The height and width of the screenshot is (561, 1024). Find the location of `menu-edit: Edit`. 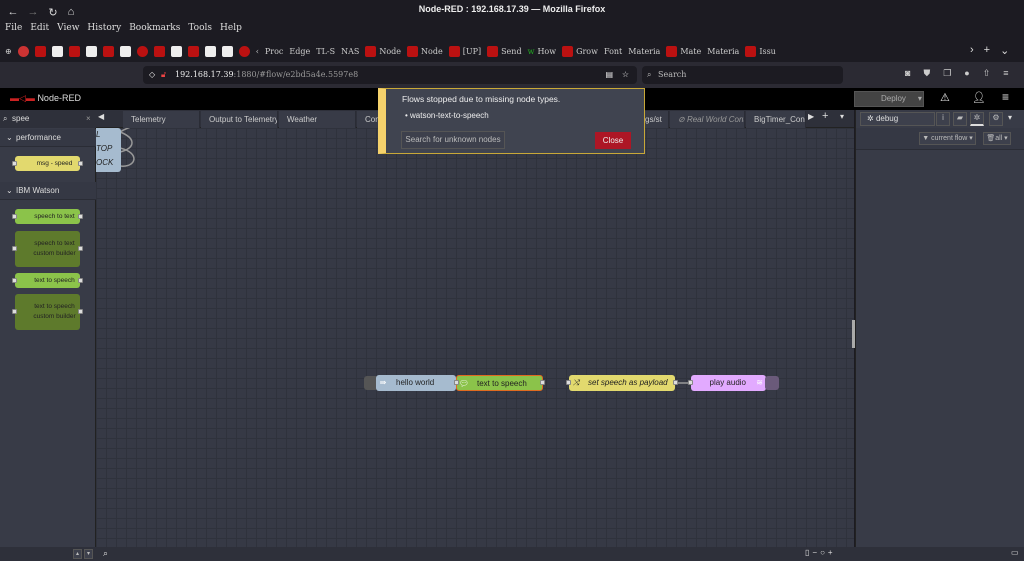

menu-edit: Edit is located at coordinates (39, 28).